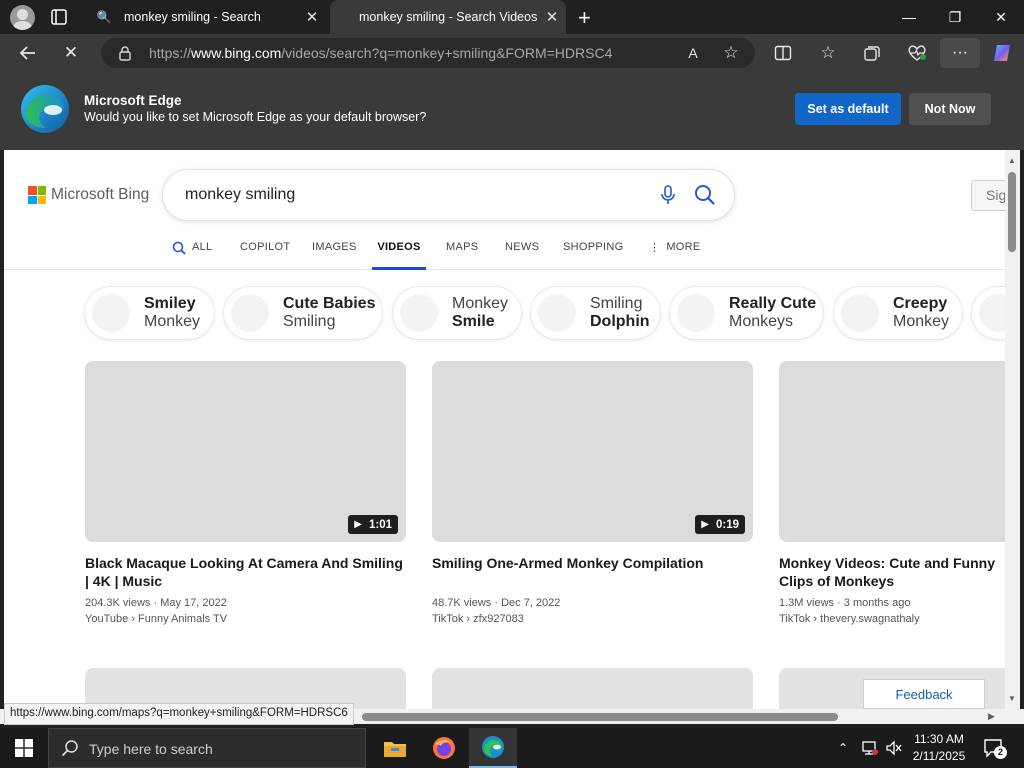 Image resolution: width=1024 pixels, height=768 pixels. What do you see at coordinates (1012, 698) in the screenshot?
I see `scroll-down-arrow-icon: ▼` at bounding box center [1012, 698].